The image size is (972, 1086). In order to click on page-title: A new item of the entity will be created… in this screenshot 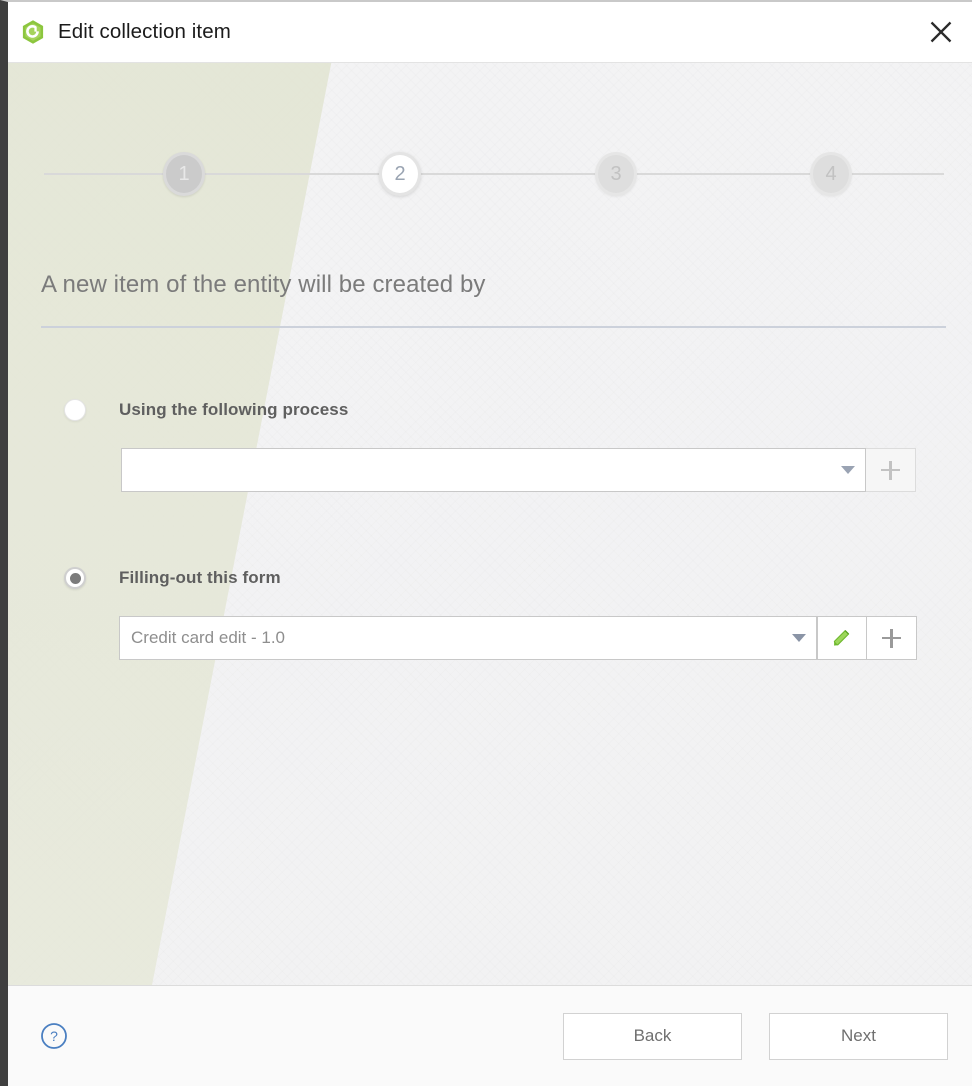, I will do `click(263, 284)`.